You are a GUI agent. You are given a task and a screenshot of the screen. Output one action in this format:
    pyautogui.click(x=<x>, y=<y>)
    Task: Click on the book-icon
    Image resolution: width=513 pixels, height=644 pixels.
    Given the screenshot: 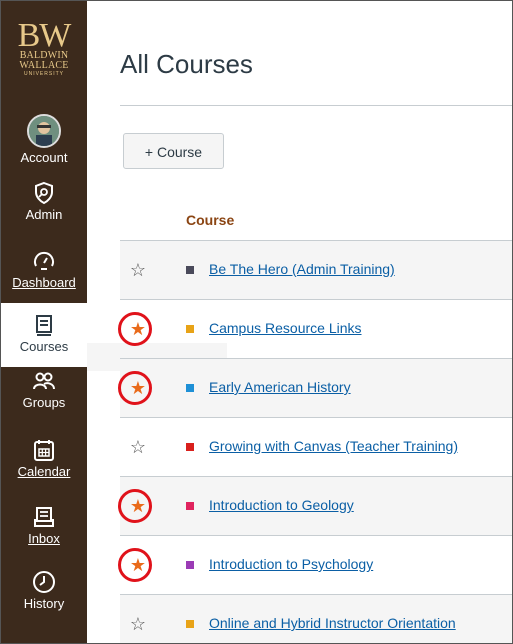 What is the action you would take?
    pyautogui.click(x=44, y=325)
    